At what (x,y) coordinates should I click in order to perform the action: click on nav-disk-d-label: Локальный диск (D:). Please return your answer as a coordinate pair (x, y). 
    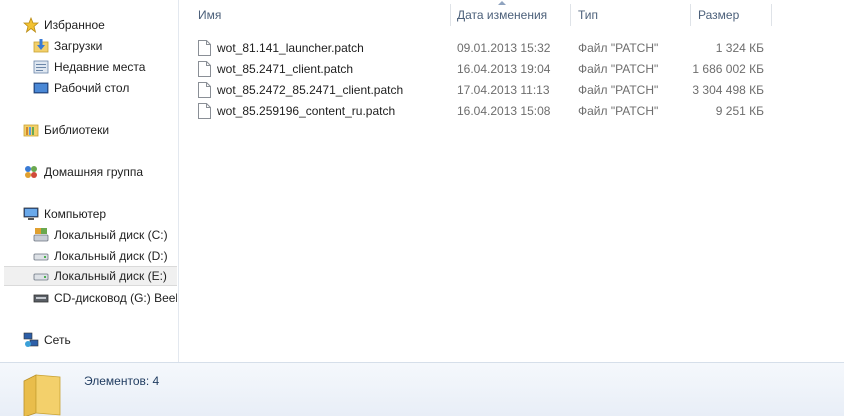
    Looking at the image, I should click on (111, 256).